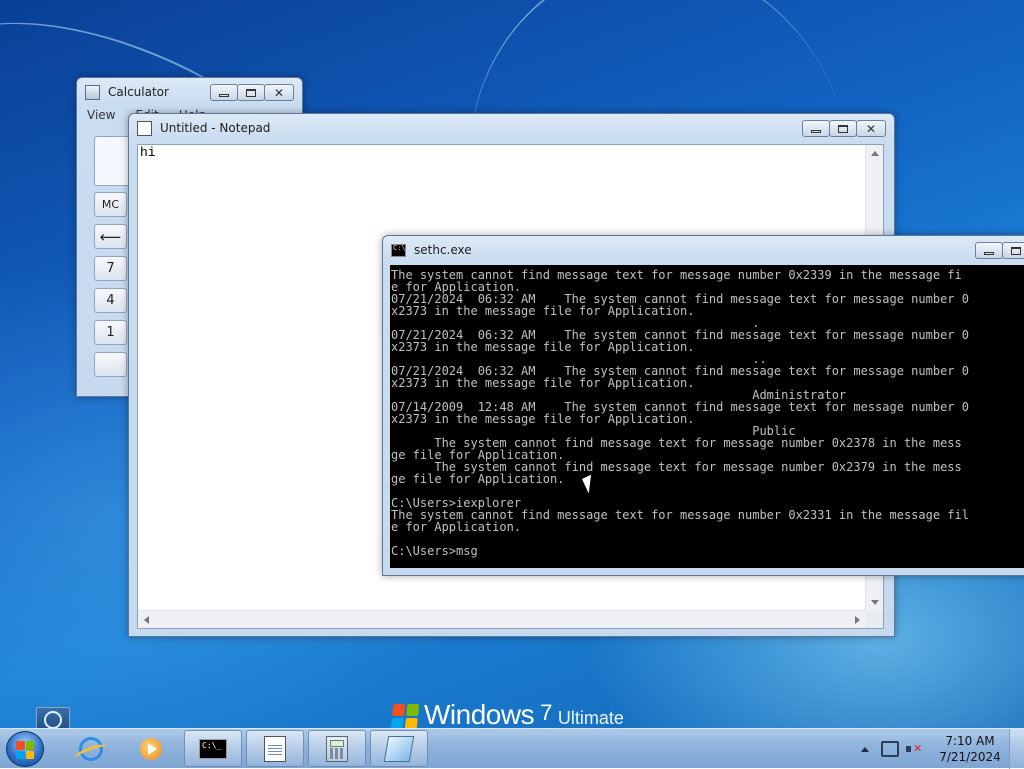 The height and width of the screenshot is (769, 1024). Describe the element at coordinates (110, 236) in the screenshot. I see `calc-backspace-button: ⟵` at that location.